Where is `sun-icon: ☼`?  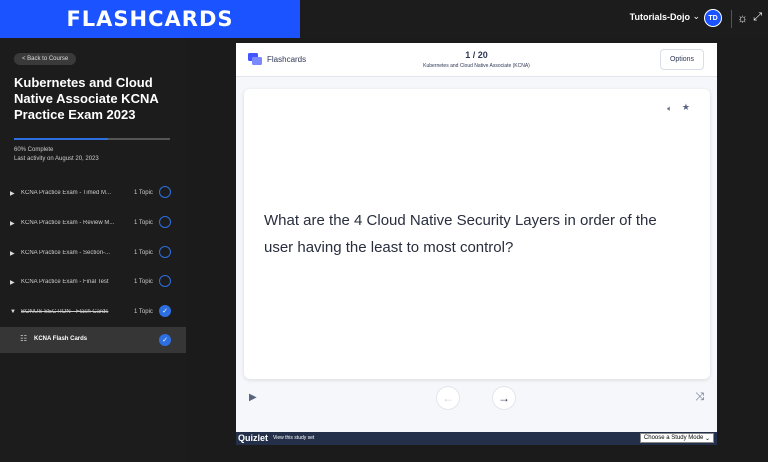 sun-icon: ☼ is located at coordinates (742, 18).